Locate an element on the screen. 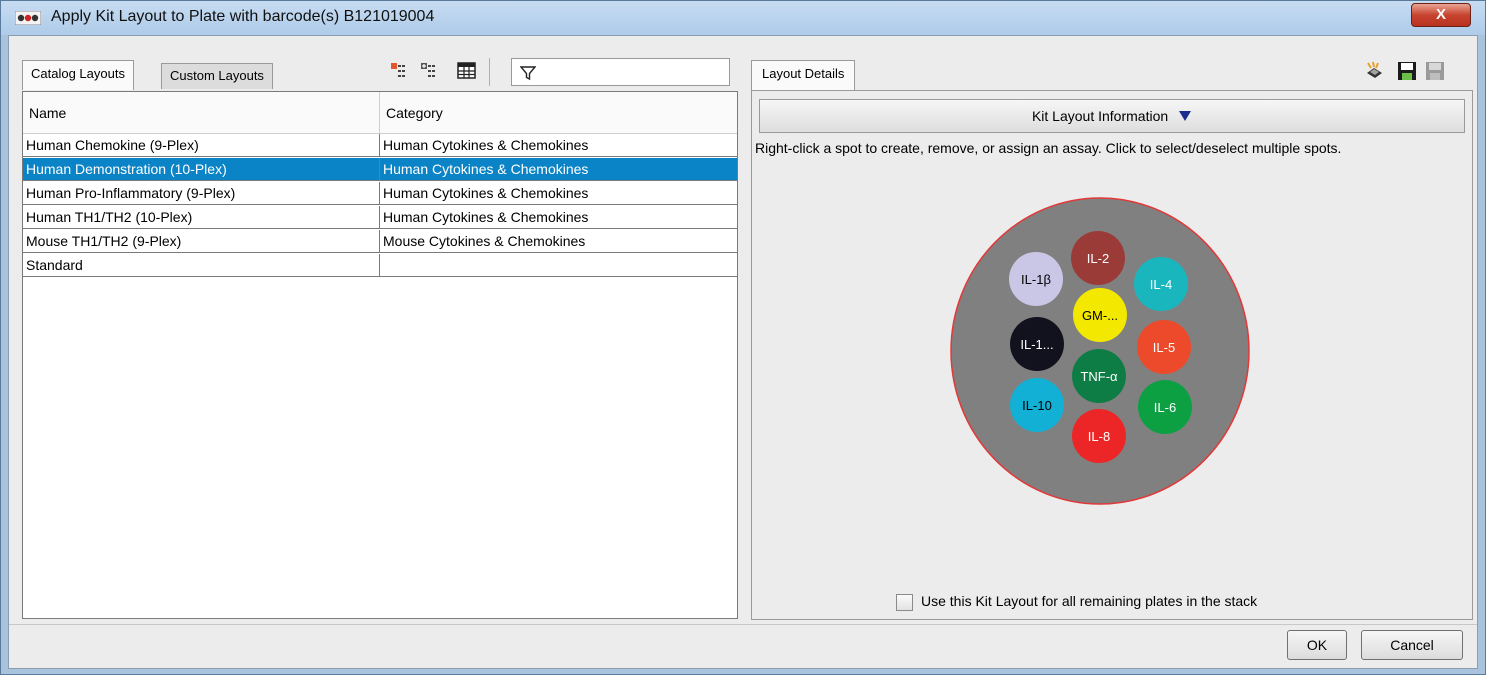 Image resolution: width=1486 pixels, height=675 pixels. assay-spot: TNF-α is located at coordinates (1099, 376).